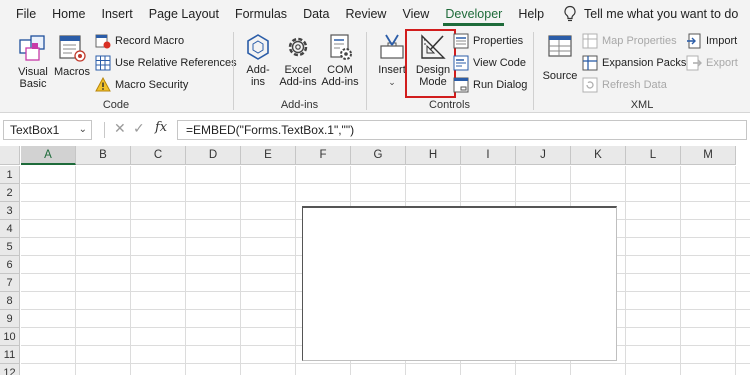 The height and width of the screenshot is (375, 750). I want to click on column-header-f: F, so click(323, 155).